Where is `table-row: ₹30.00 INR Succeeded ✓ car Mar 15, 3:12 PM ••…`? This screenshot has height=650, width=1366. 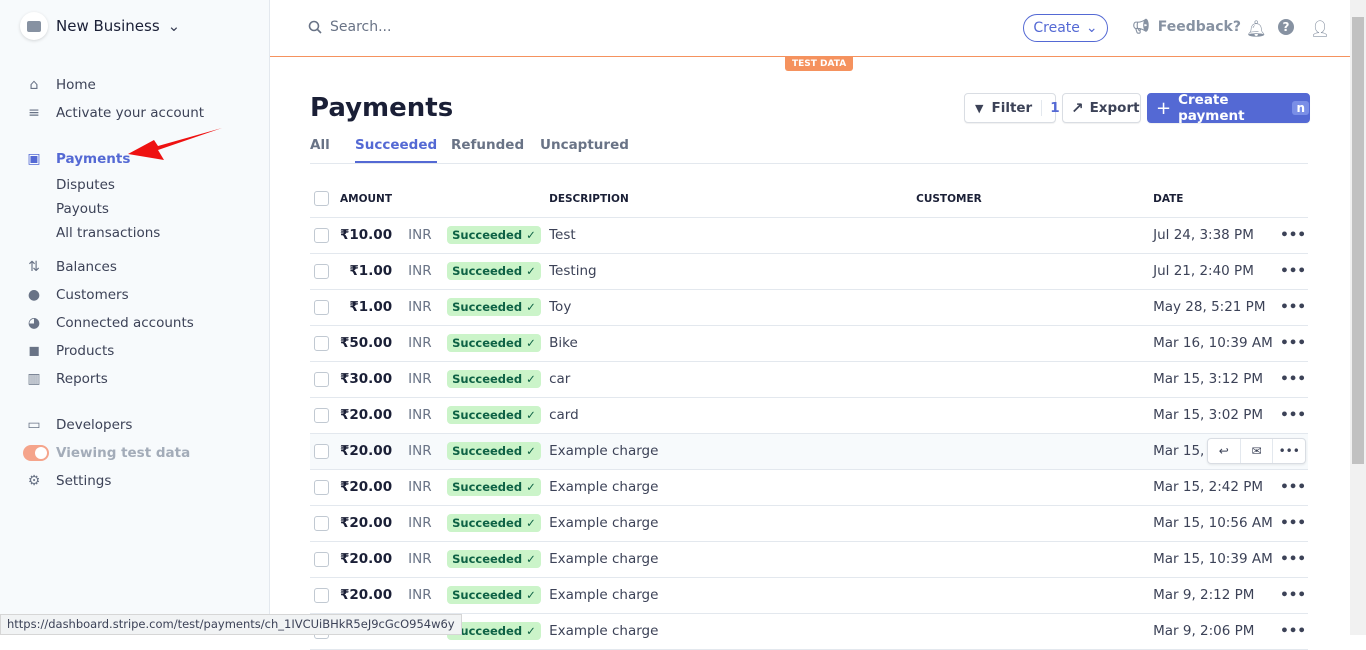
table-row: ₹30.00 INR Succeeded ✓ car Mar 15, 3:12 PM ••… is located at coordinates (809, 379).